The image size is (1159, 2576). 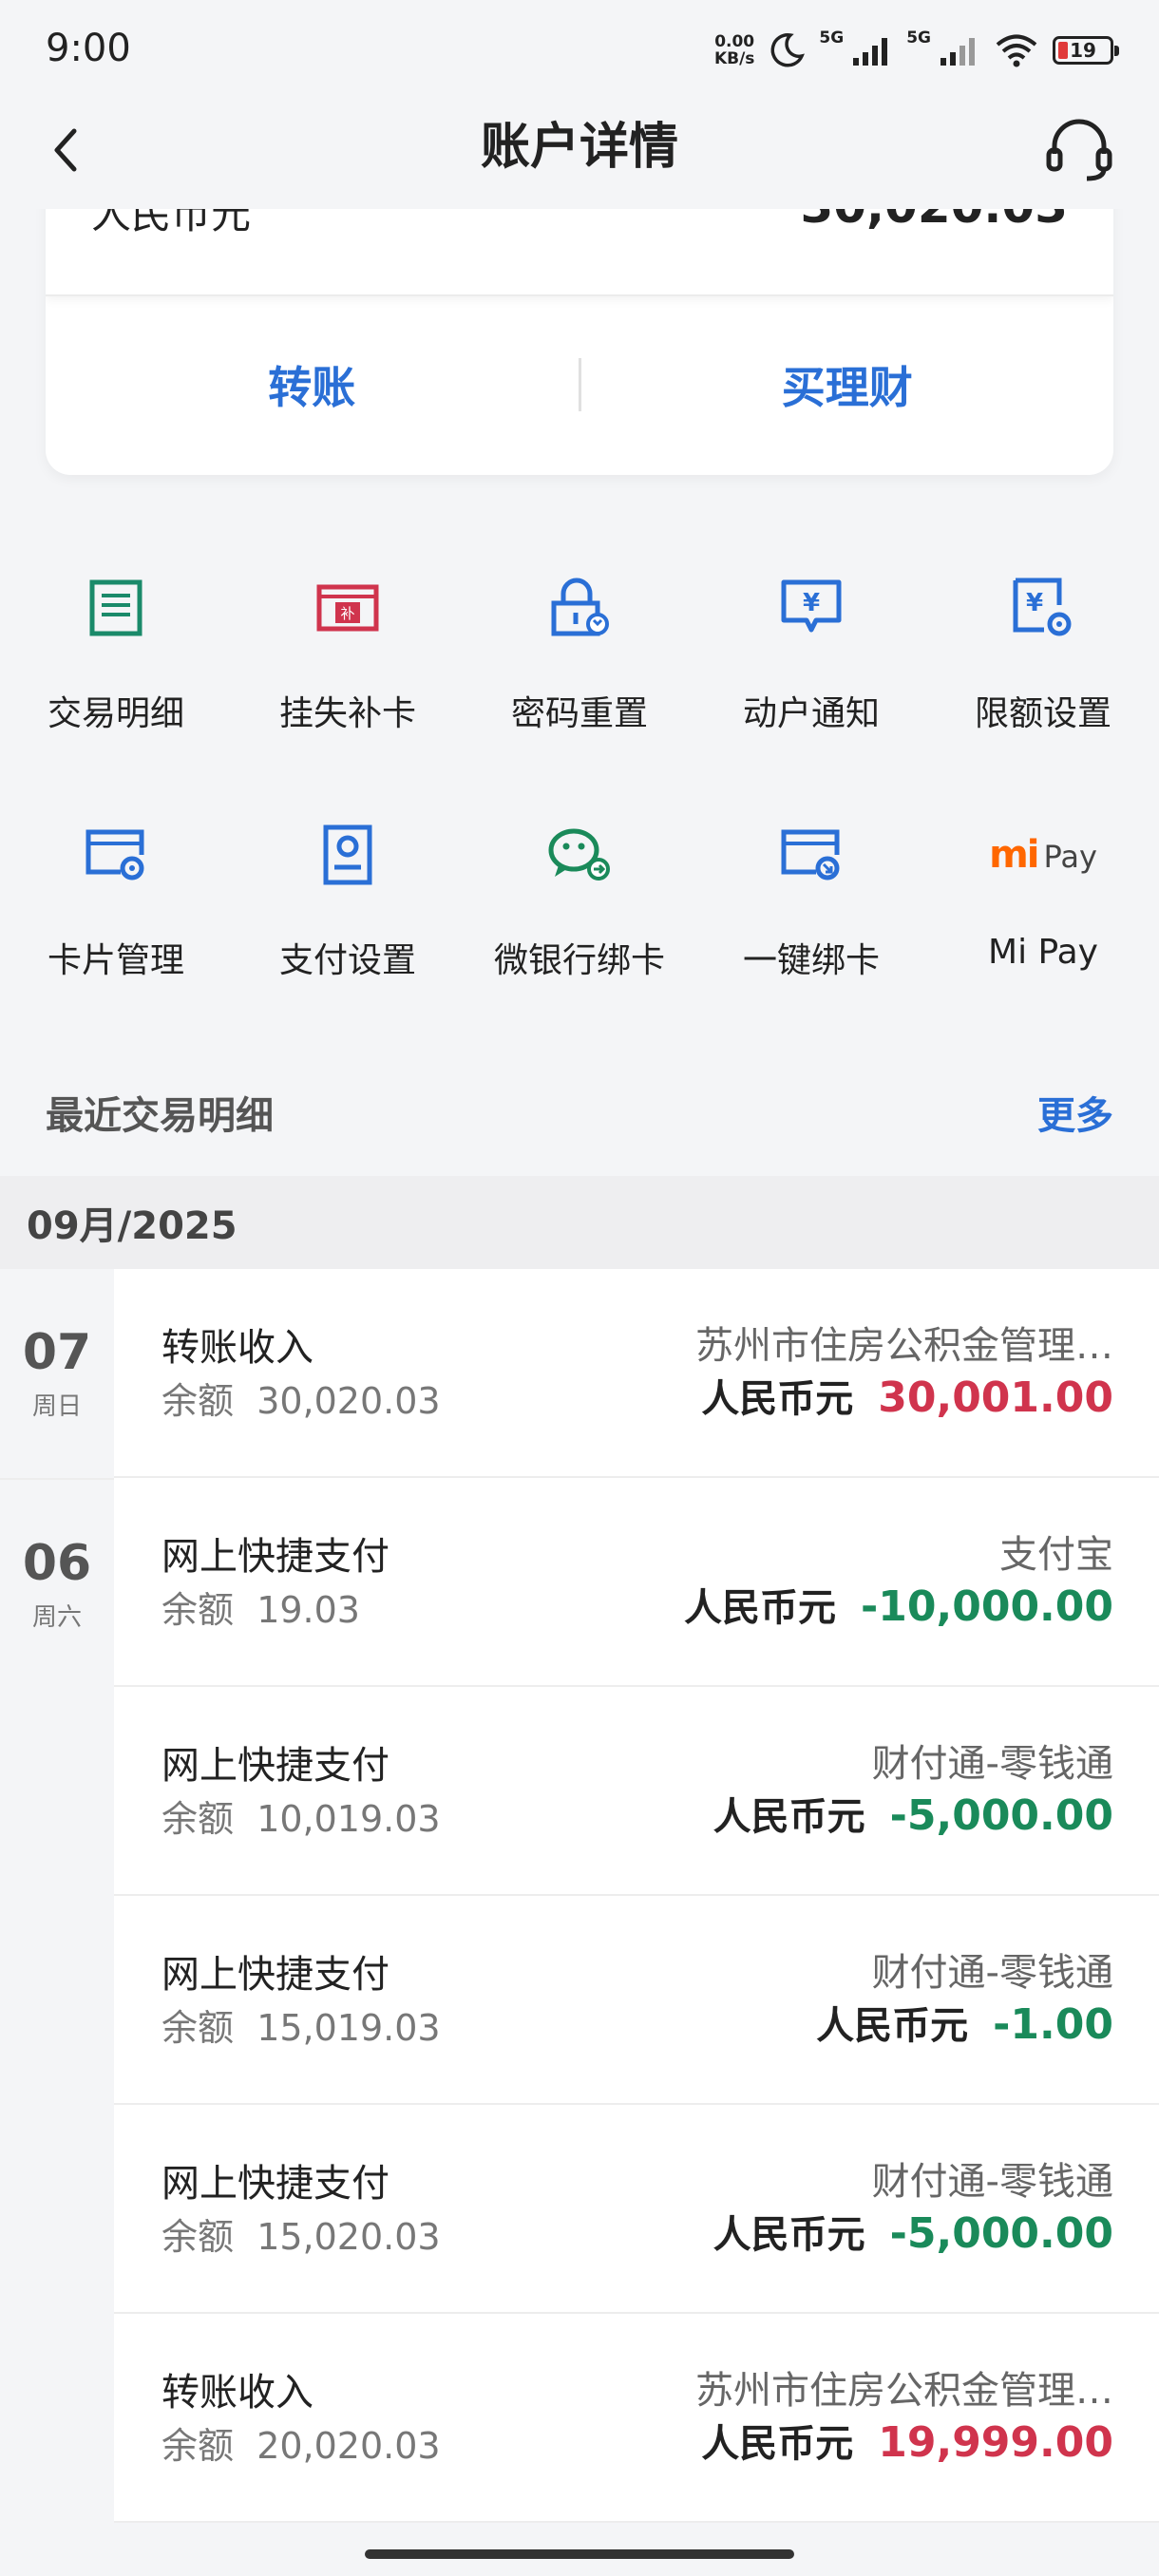 I want to click on pay-settings-icon, so click(x=348, y=855).